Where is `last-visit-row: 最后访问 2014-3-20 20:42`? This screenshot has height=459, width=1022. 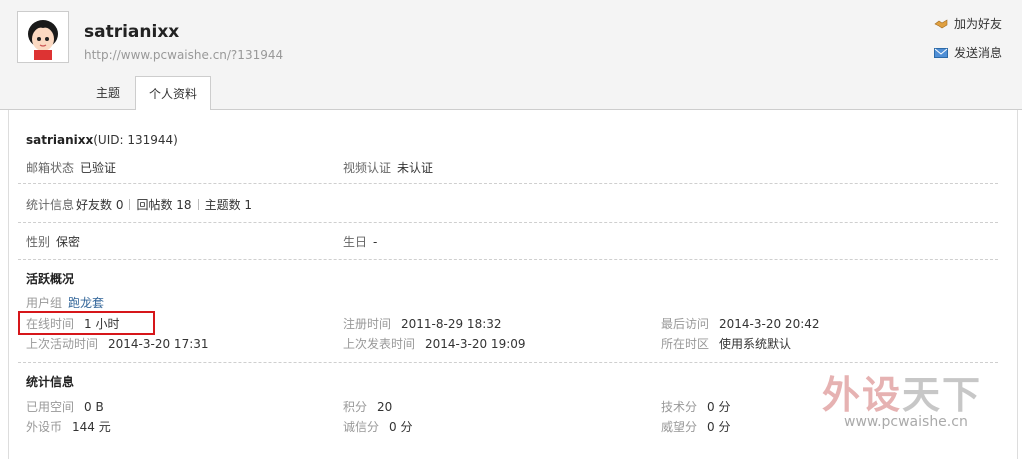
last-visit-row: 最后访问 2014-3-20 20:42 is located at coordinates (740, 323).